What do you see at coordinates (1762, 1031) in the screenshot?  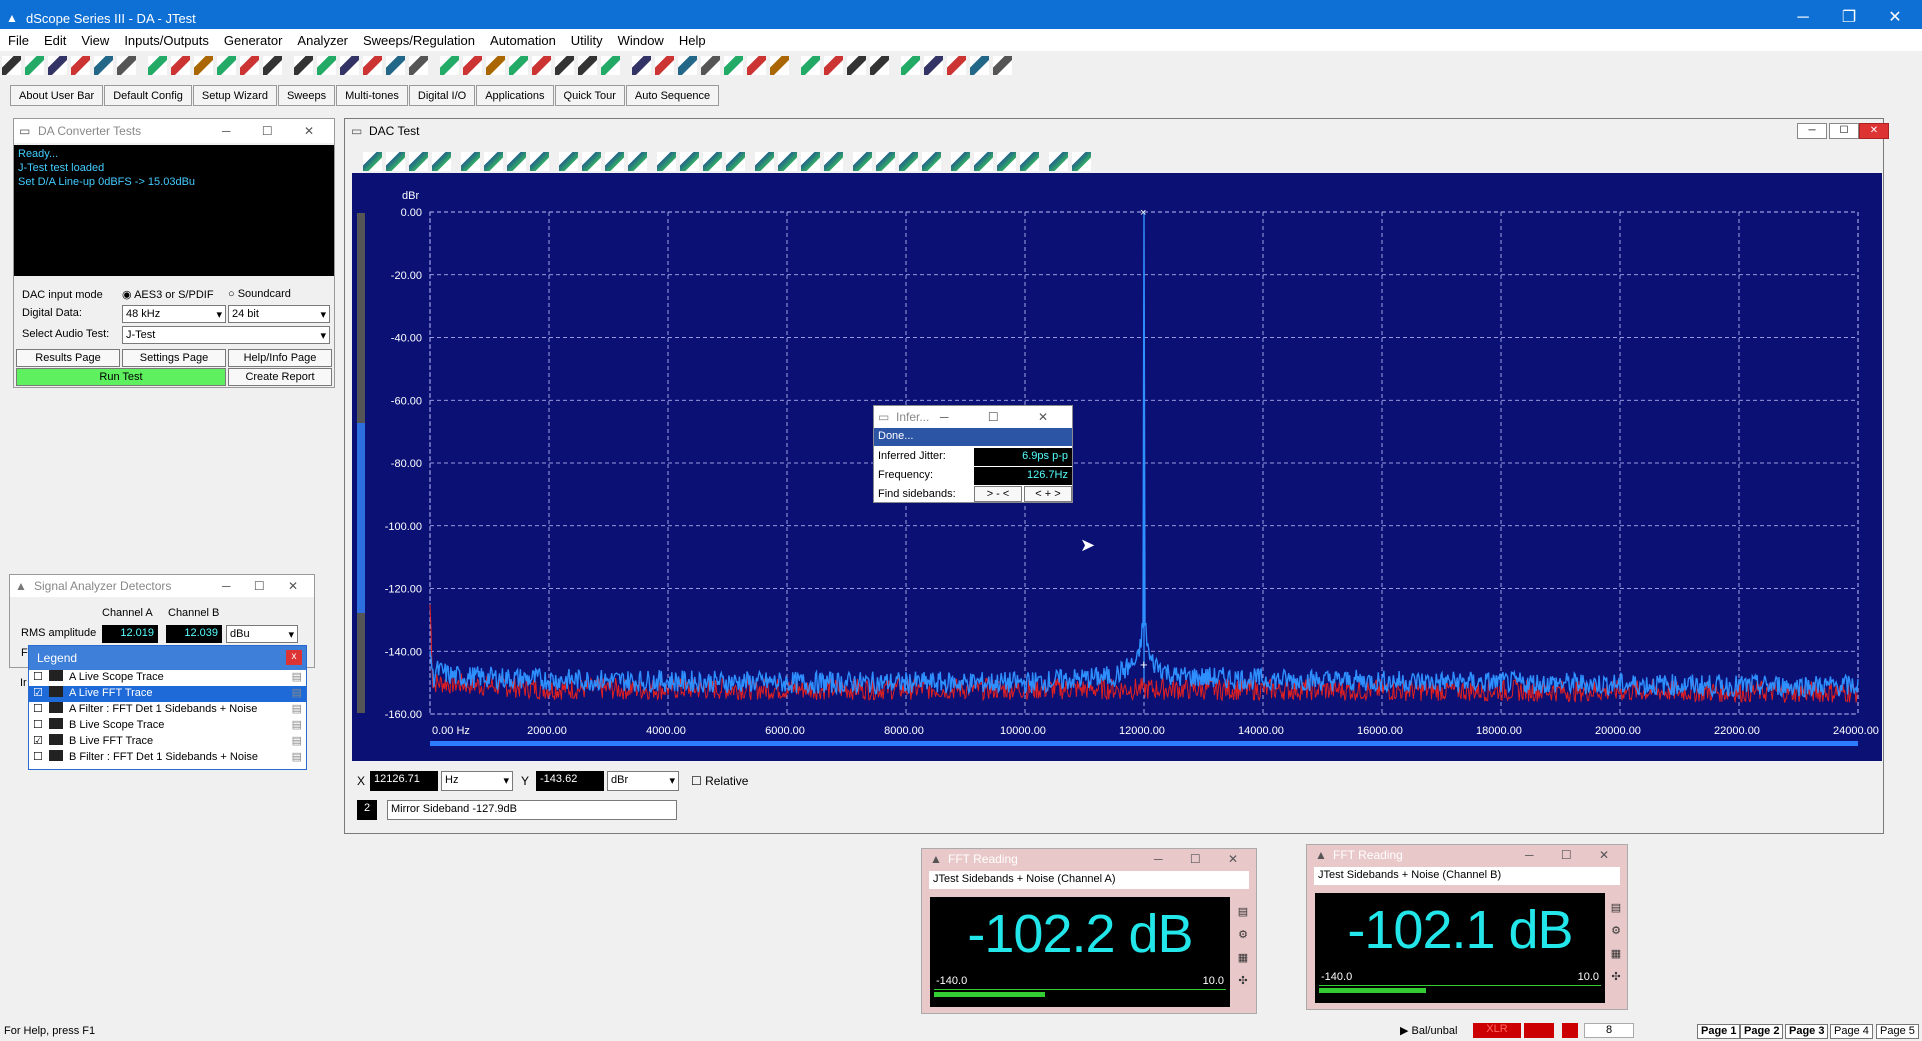 I see `page-2-tab: Page 2` at bounding box center [1762, 1031].